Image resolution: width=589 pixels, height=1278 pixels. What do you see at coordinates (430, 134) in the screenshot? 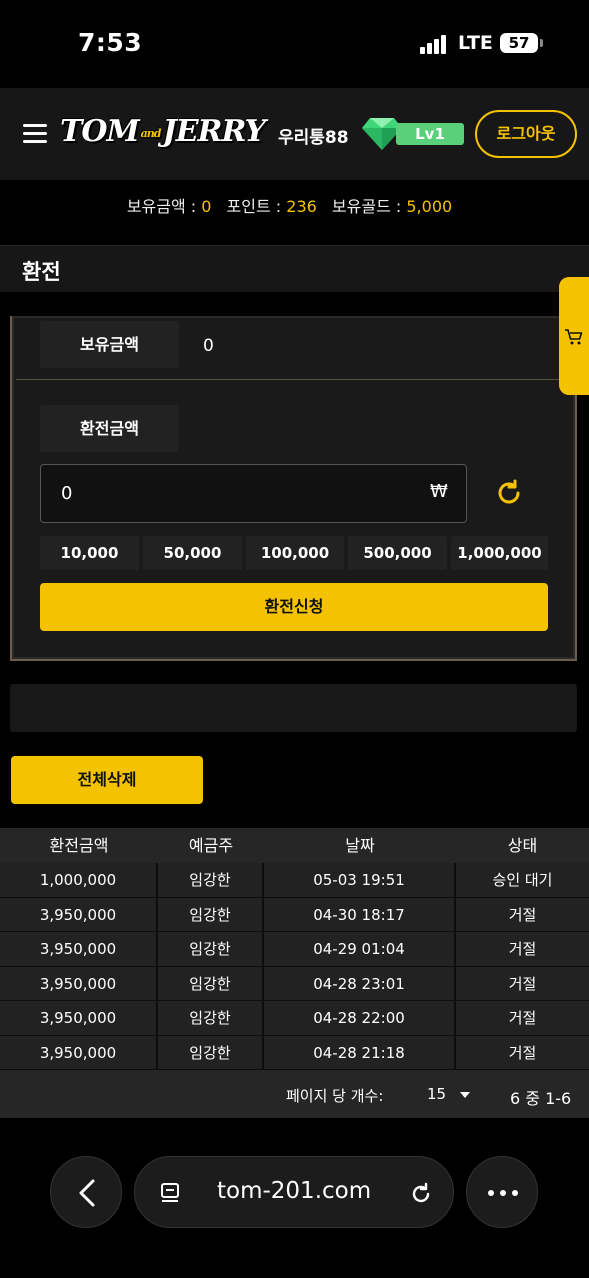
I see `level-badge: Lv1` at bounding box center [430, 134].